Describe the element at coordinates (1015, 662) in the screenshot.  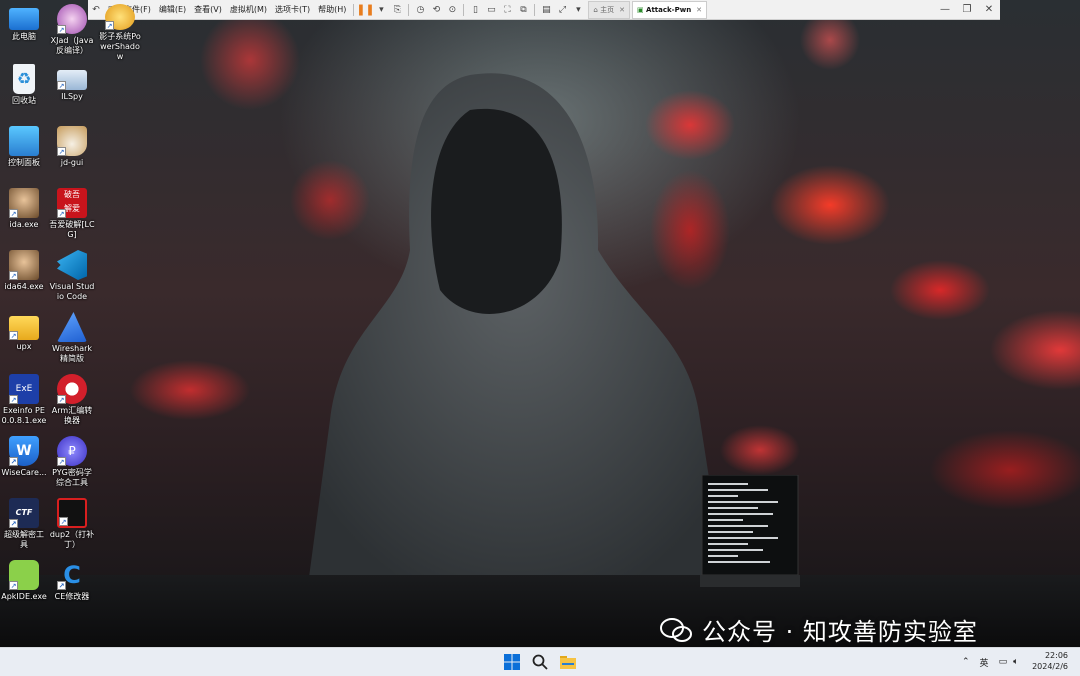
I see `volume-icon: 🔈︎` at that location.